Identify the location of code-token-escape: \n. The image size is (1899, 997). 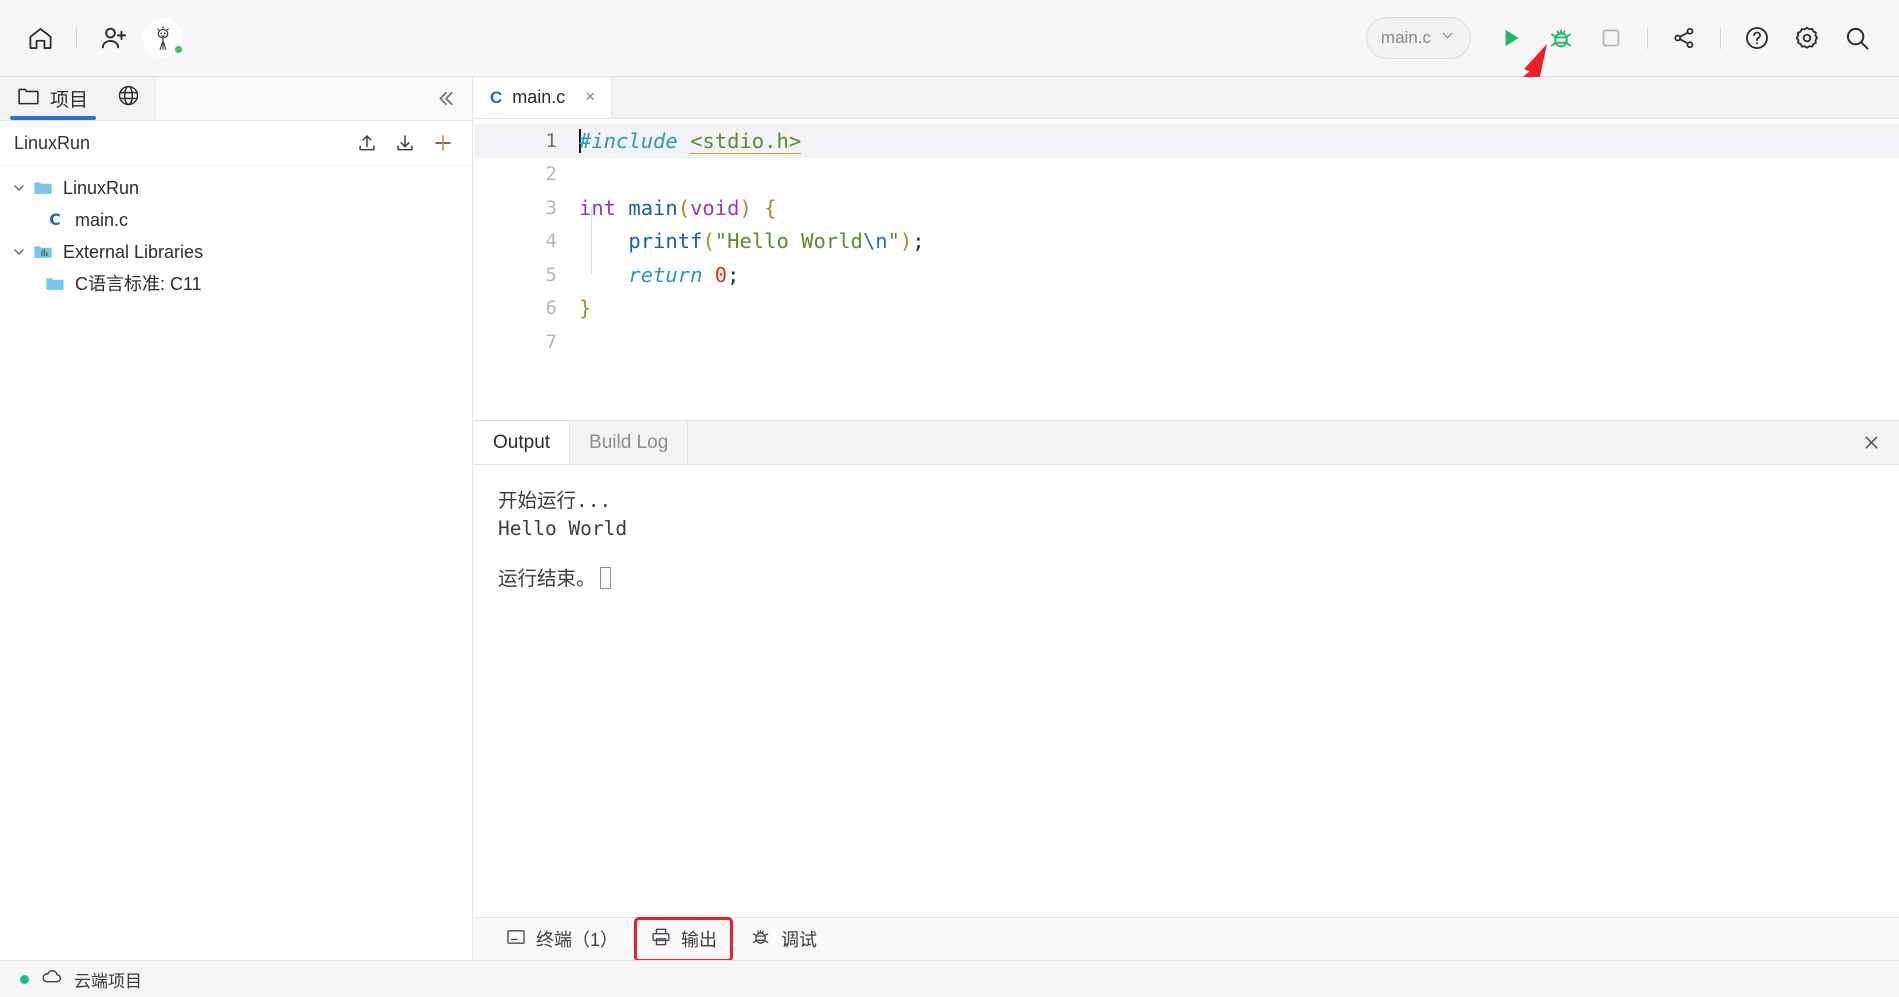
(875, 241).